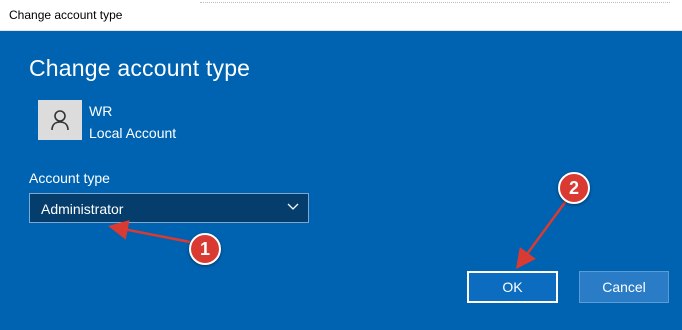 The width and height of the screenshot is (682, 330). Describe the element at coordinates (82, 209) in the screenshot. I see `account-type-selected-value: Administrator` at that location.